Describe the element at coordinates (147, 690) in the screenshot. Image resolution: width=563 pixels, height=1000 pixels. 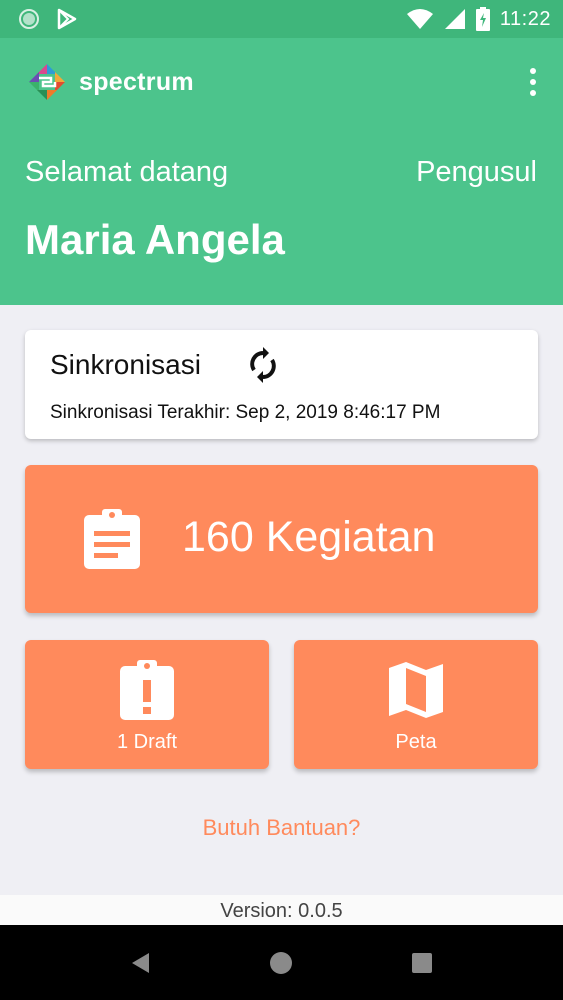
I see `clipboard-alert-icon` at that location.